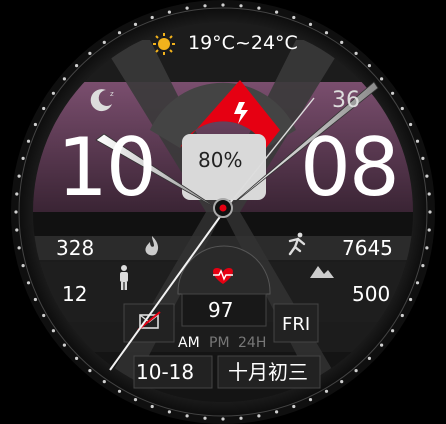 The height and width of the screenshot is (424, 446). What do you see at coordinates (220, 160) in the screenshot?
I see `battery-percent: 80%` at bounding box center [220, 160].